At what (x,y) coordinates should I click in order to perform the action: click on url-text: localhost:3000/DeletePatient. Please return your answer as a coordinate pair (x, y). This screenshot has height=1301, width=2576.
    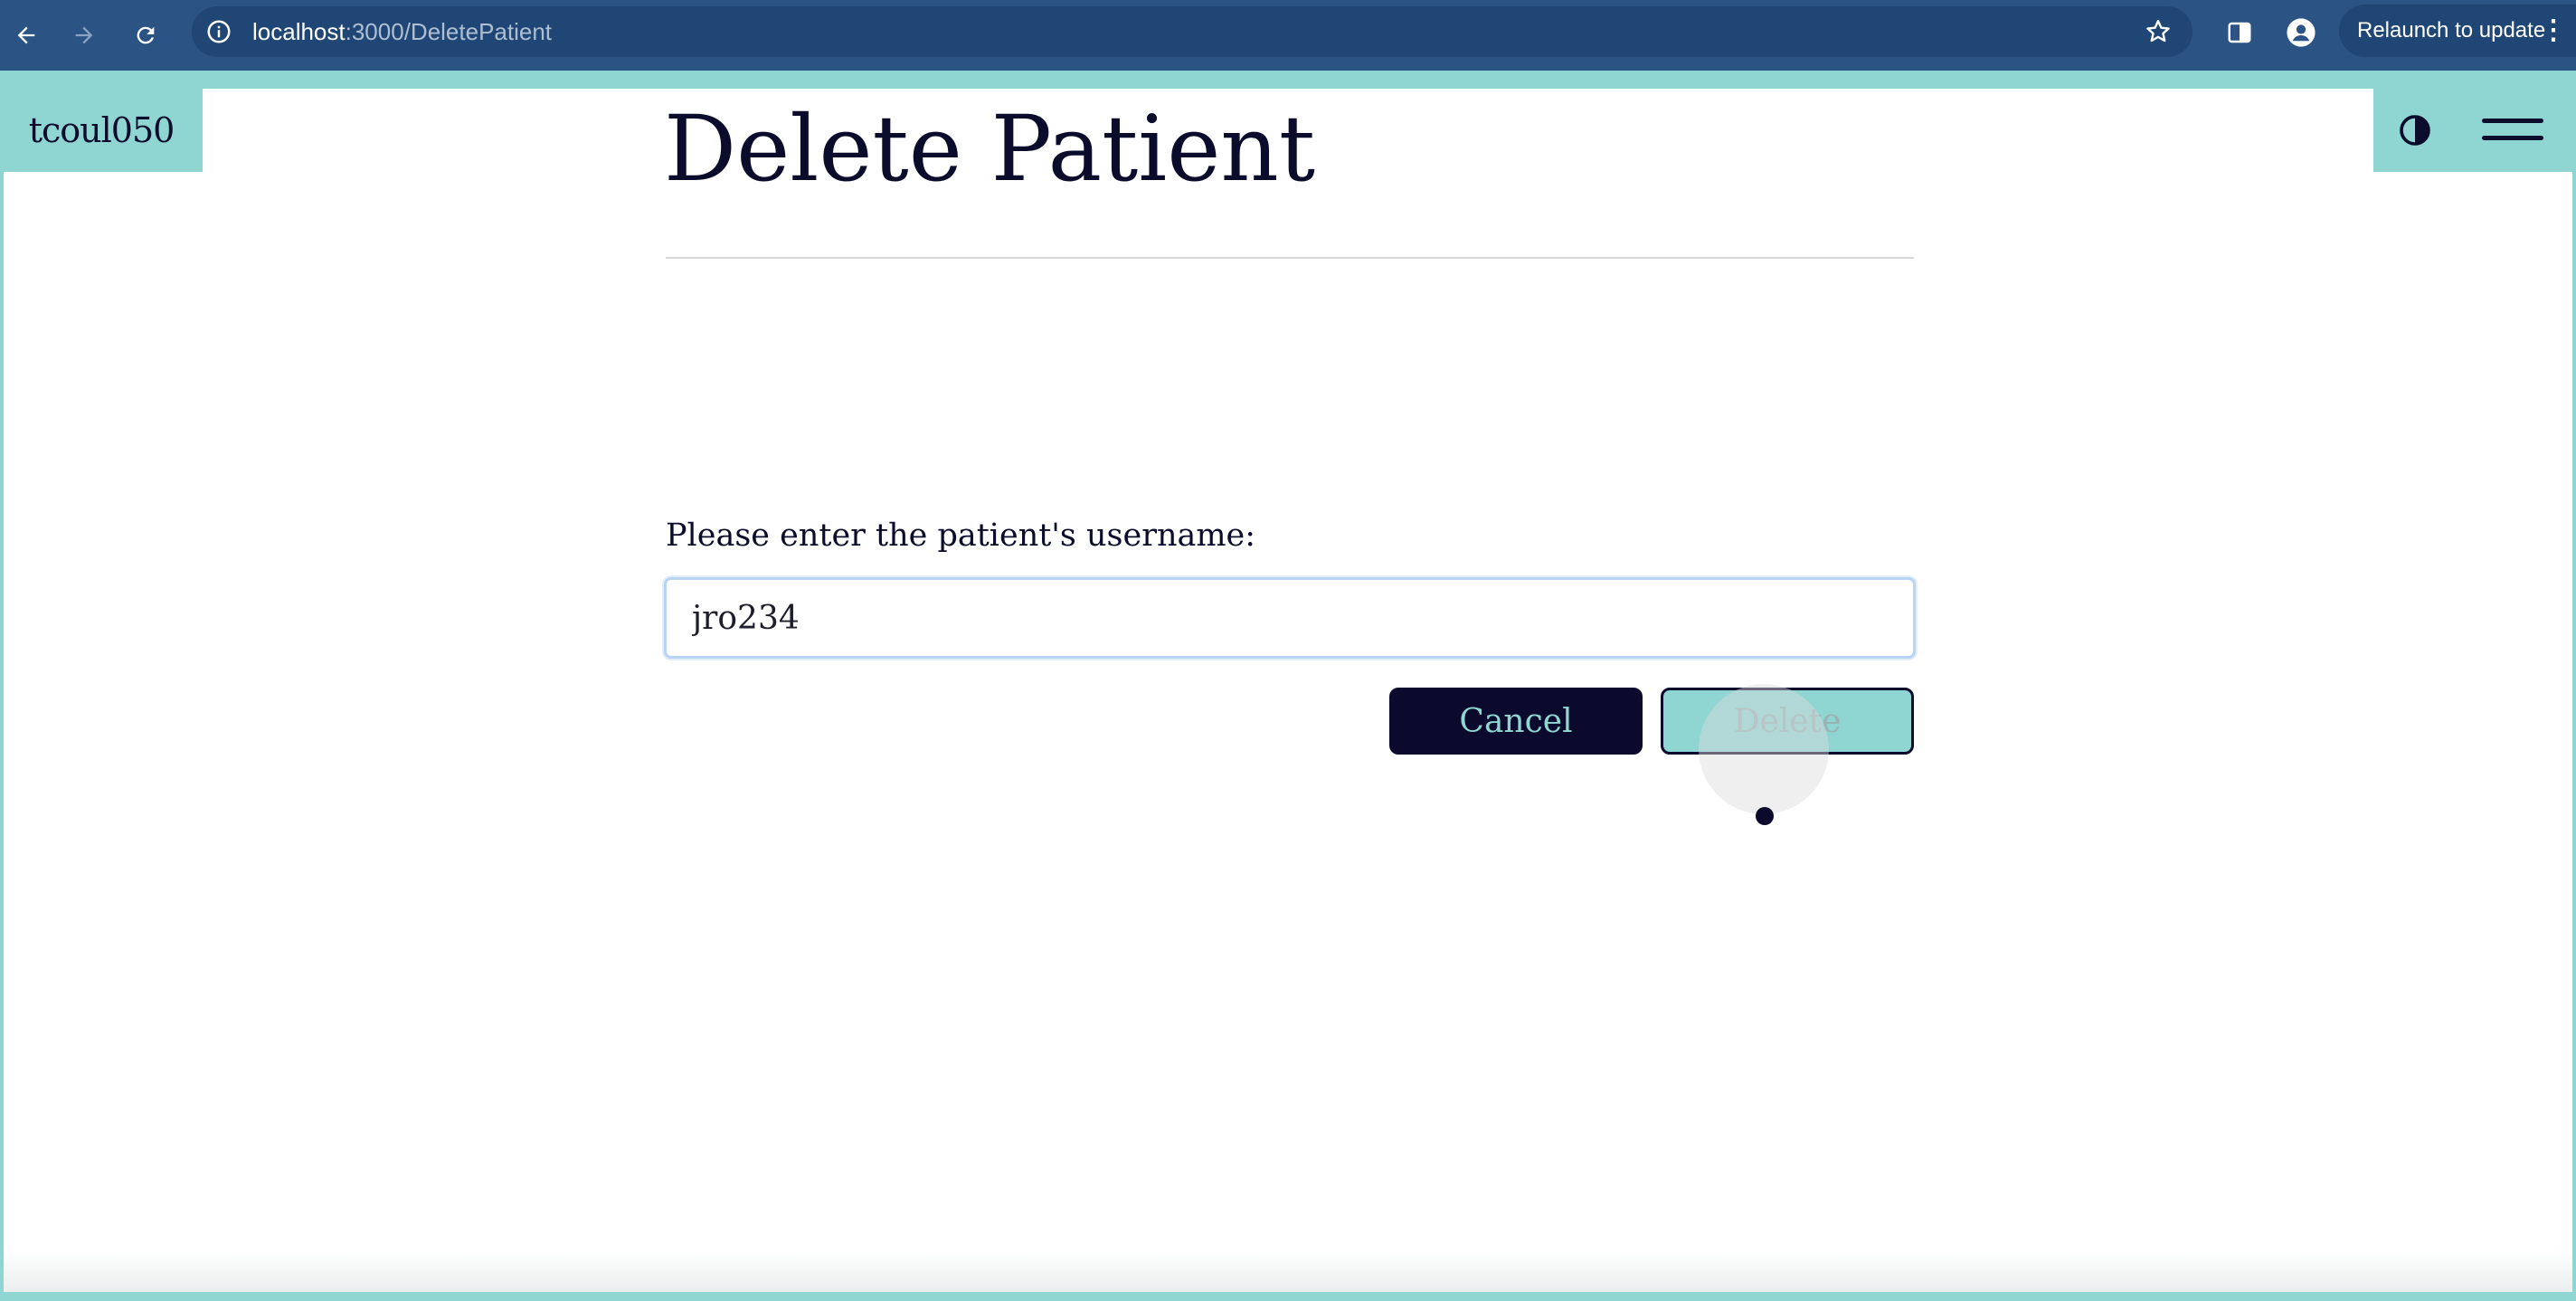
    Looking at the image, I should click on (402, 31).